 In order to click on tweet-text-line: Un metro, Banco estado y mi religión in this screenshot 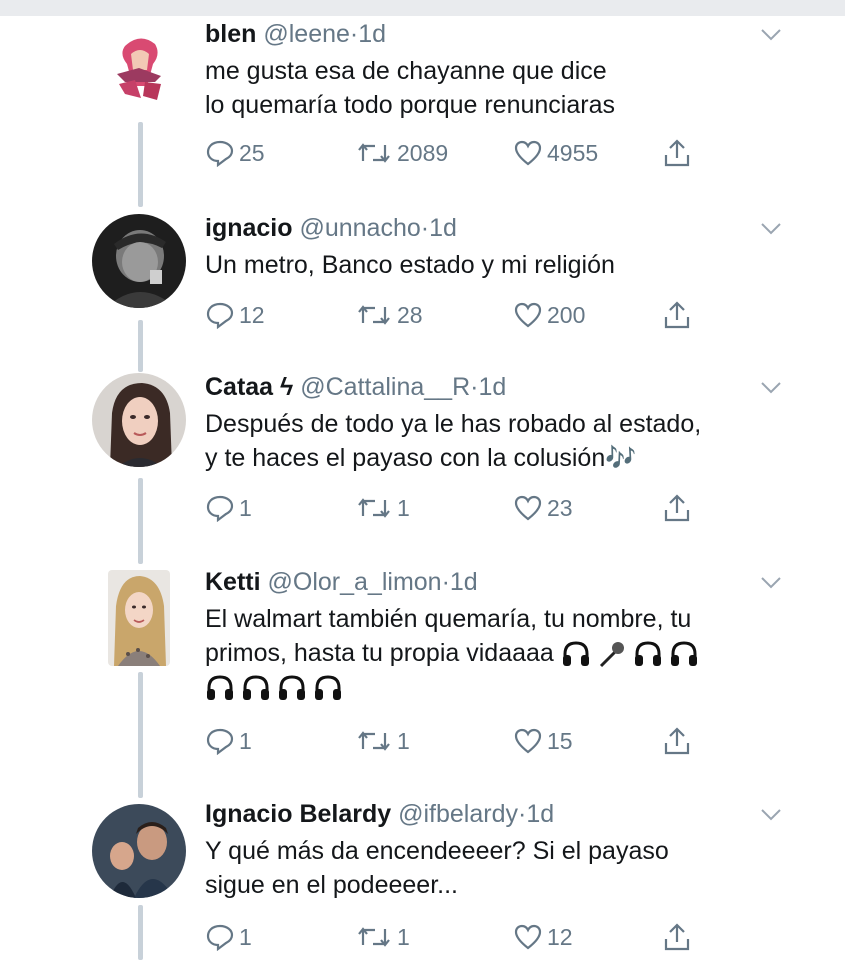, I will do `click(410, 265)`.